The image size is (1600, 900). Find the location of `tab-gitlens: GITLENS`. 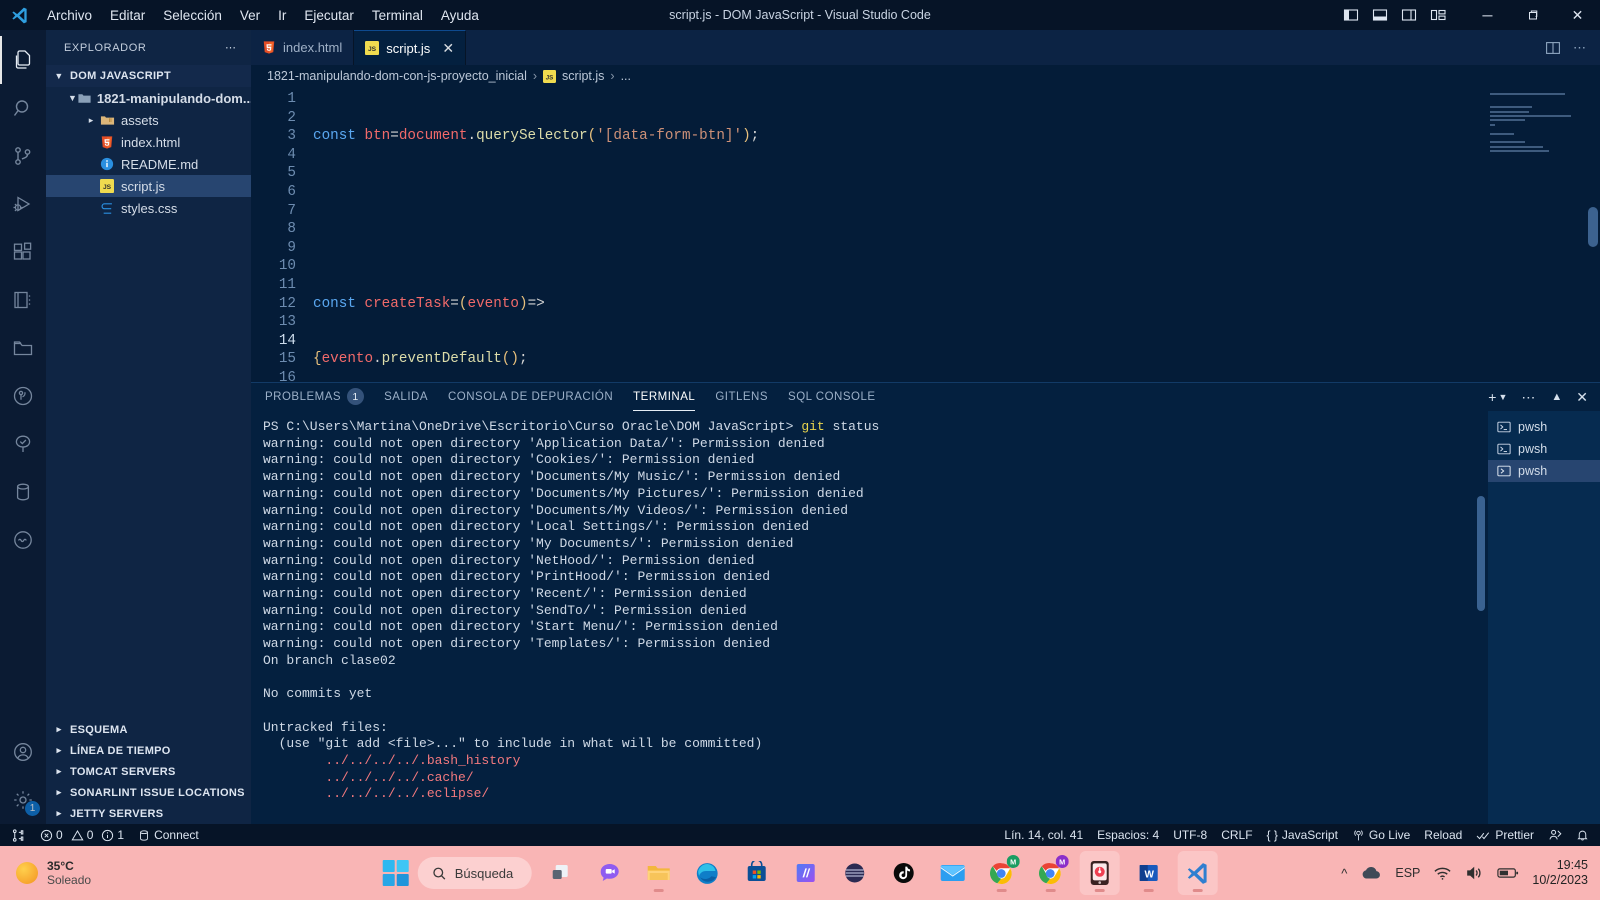

tab-gitlens: GITLENS is located at coordinates (741, 397).